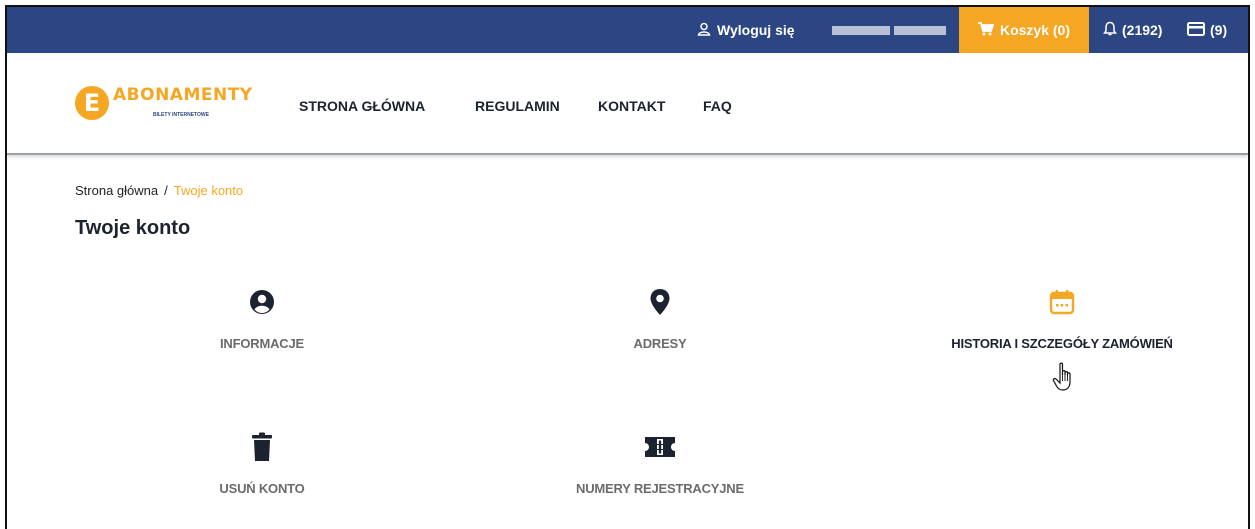 The width and height of the screenshot is (1255, 529). I want to click on trash-icon, so click(262, 447).